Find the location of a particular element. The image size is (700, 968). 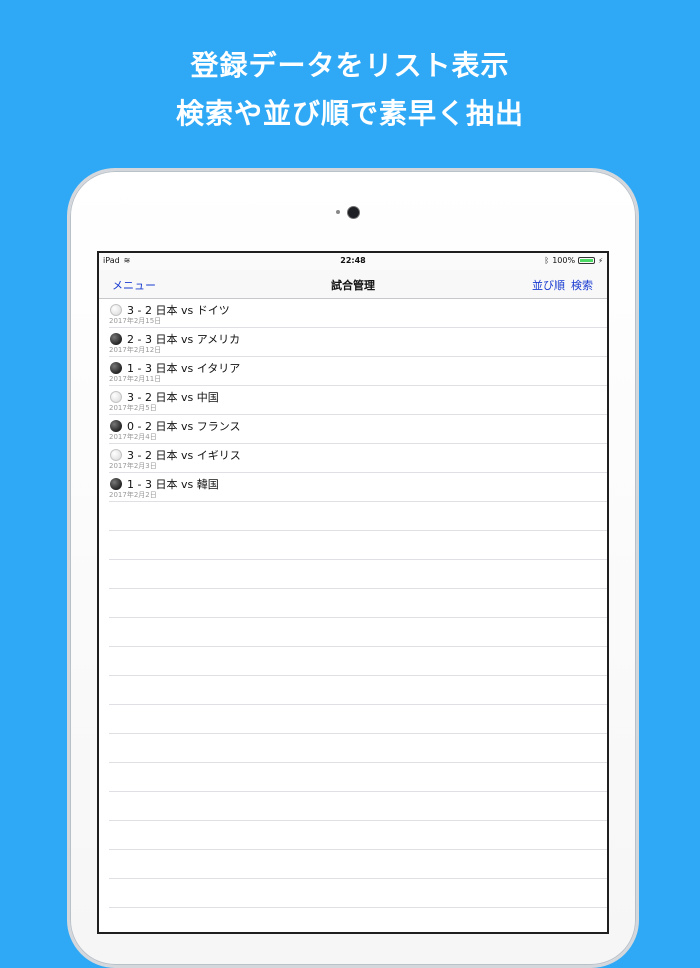

status-time: 22:48 is located at coordinates (353, 260).